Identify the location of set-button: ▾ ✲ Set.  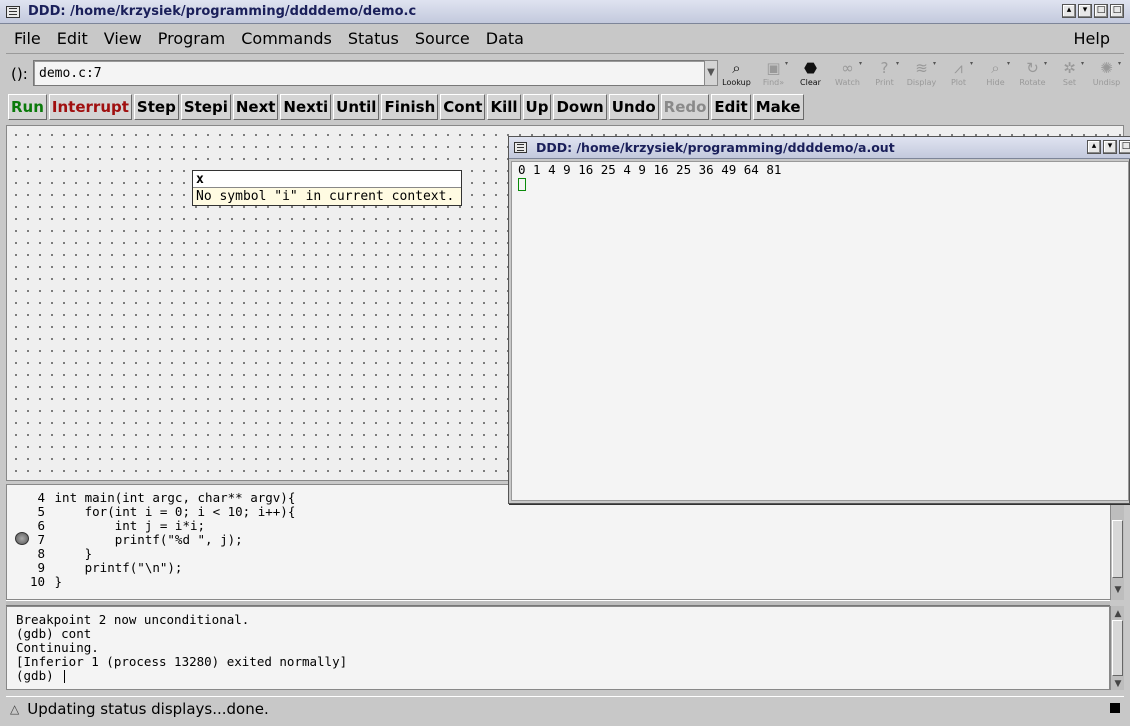
(1069, 74).